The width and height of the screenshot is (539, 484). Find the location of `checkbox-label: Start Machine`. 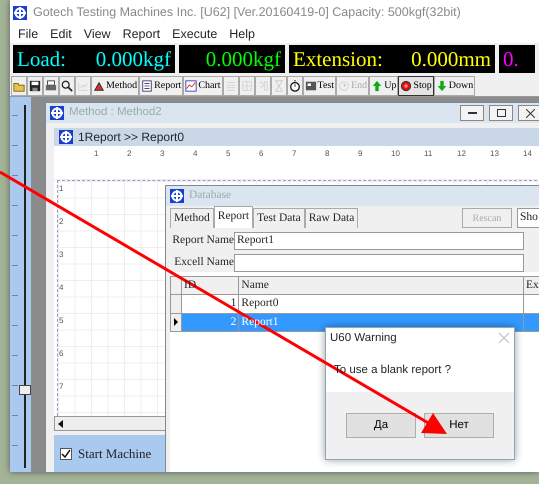

checkbox-label: Start Machine is located at coordinates (115, 454).